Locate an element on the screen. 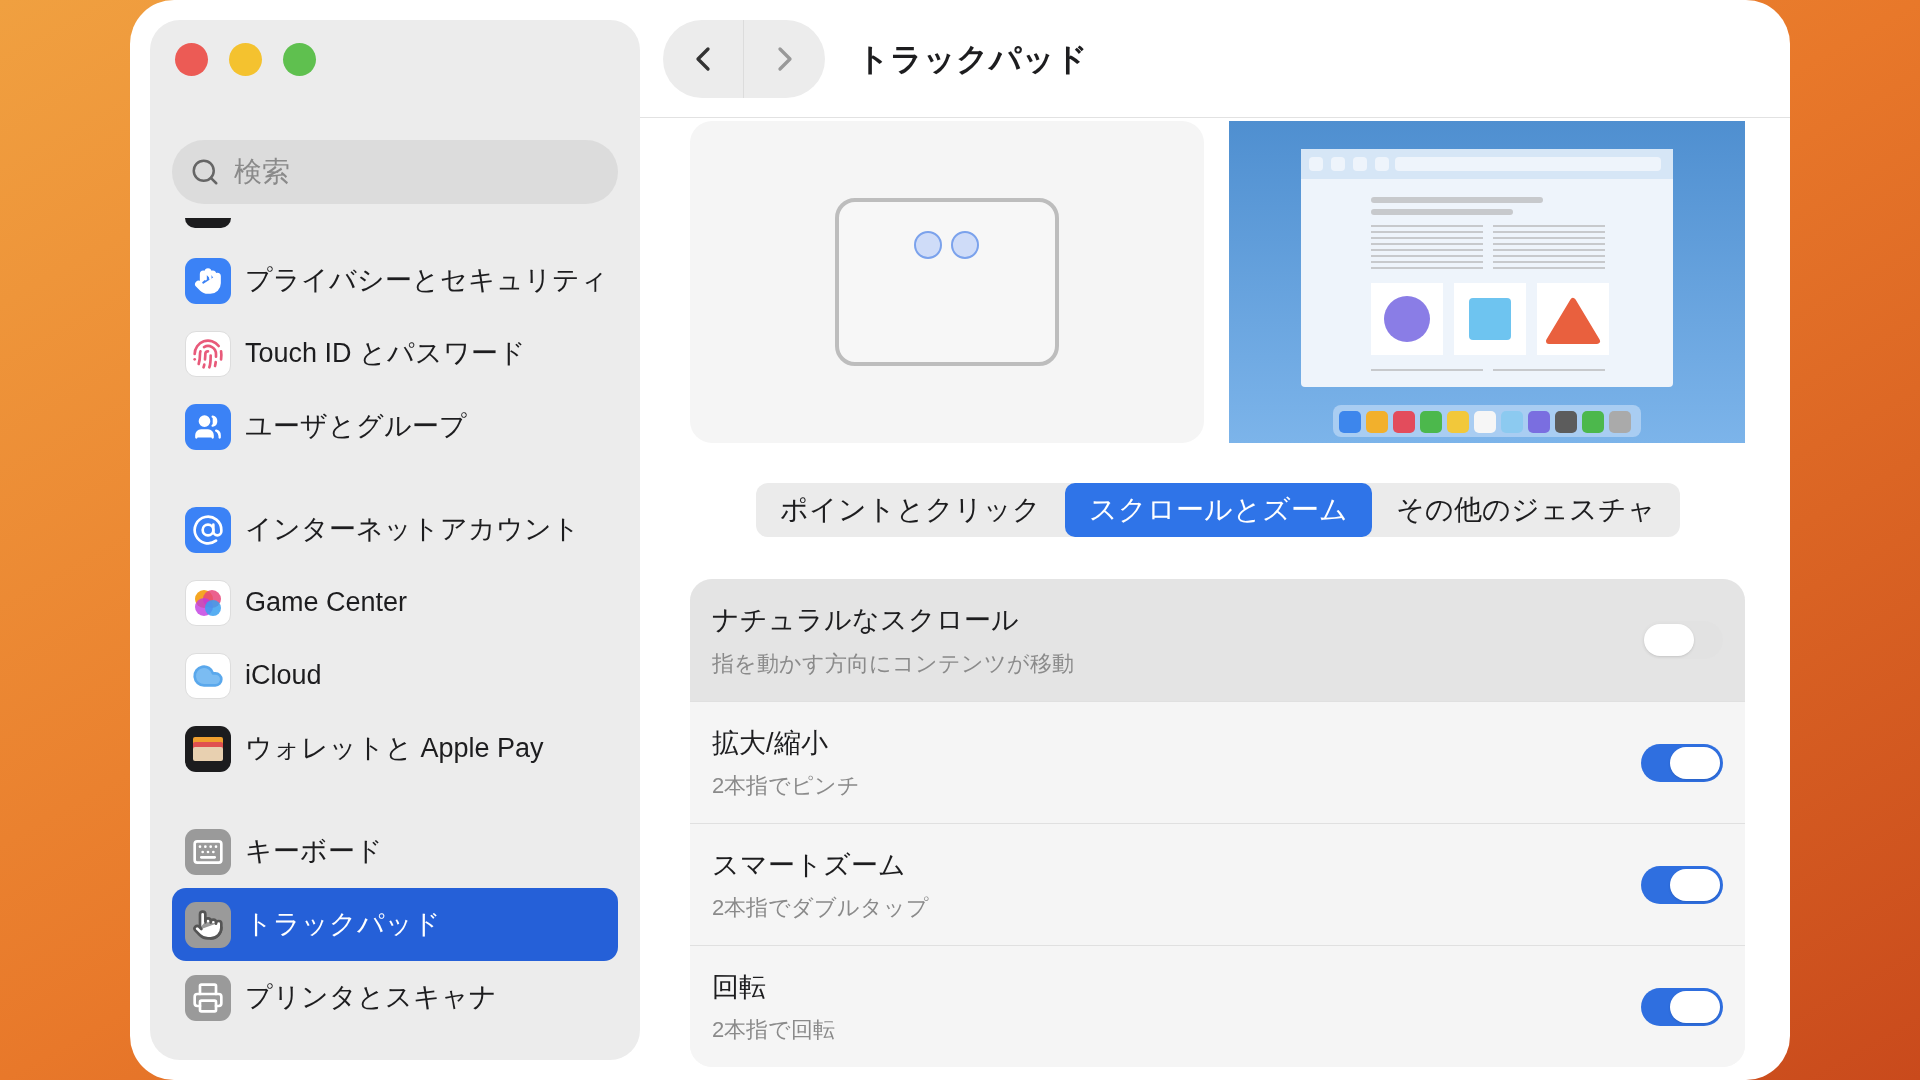  sidebar-item: キーボード is located at coordinates (395, 851).